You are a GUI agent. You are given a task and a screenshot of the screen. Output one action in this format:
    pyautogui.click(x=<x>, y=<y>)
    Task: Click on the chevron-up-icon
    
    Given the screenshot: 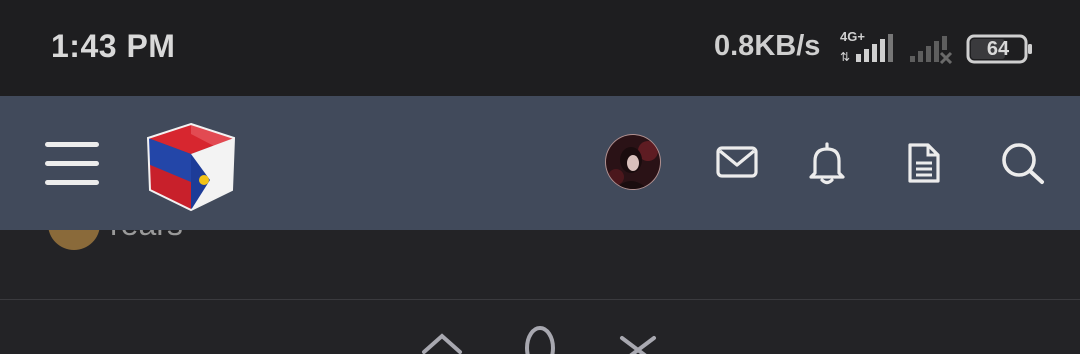 What is the action you would take?
    pyautogui.click(x=442, y=338)
    